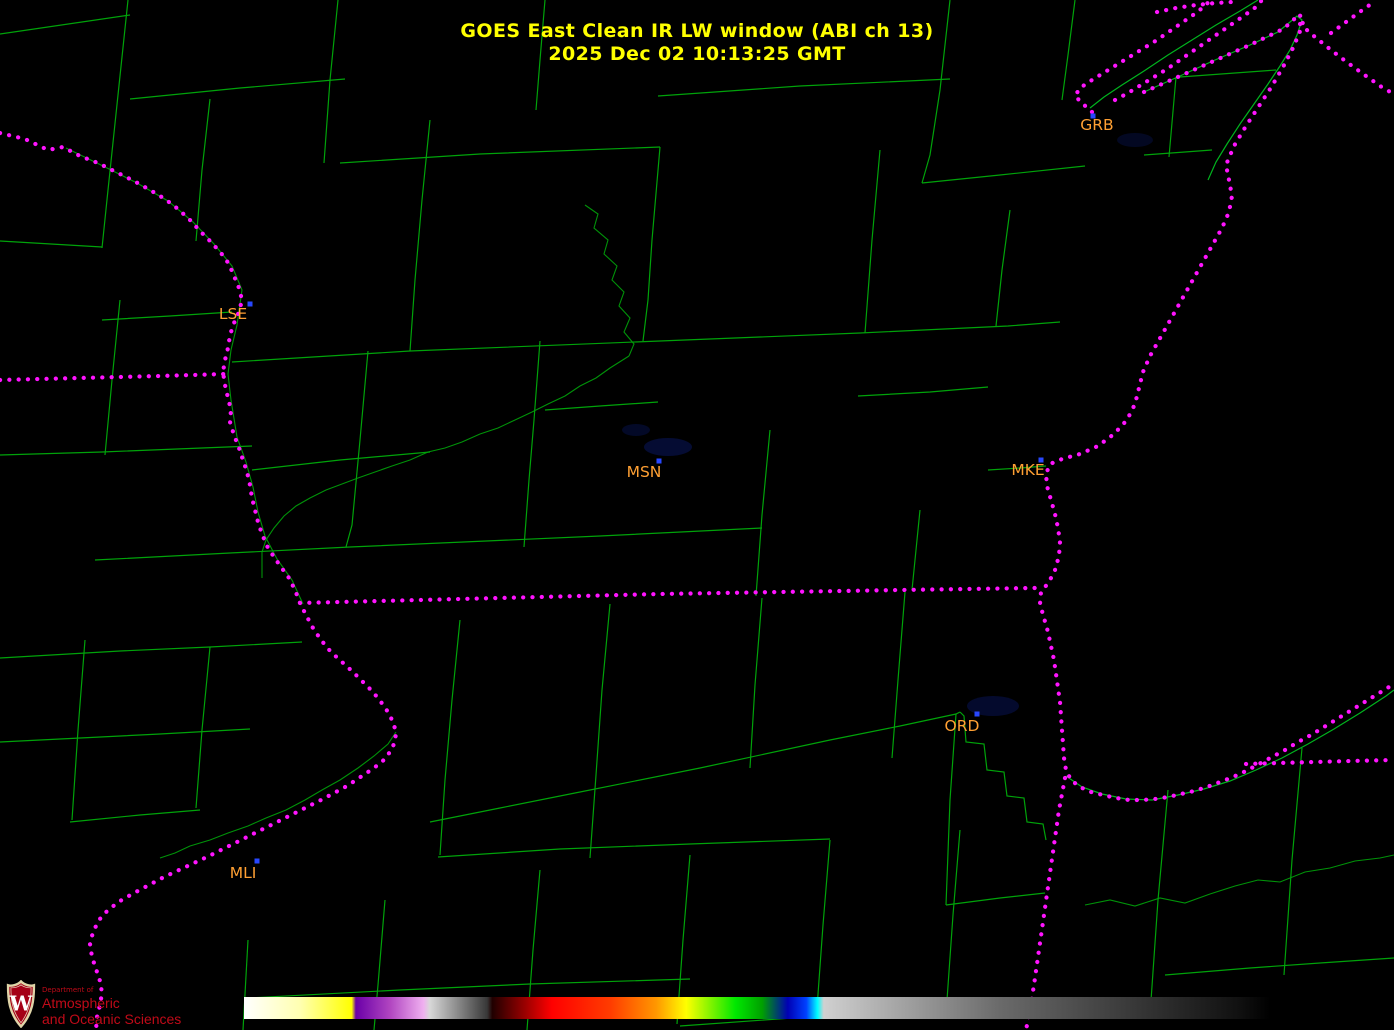 The width and height of the screenshot is (1394, 1030). I want to click on station-dot-mli, so click(257, 861).